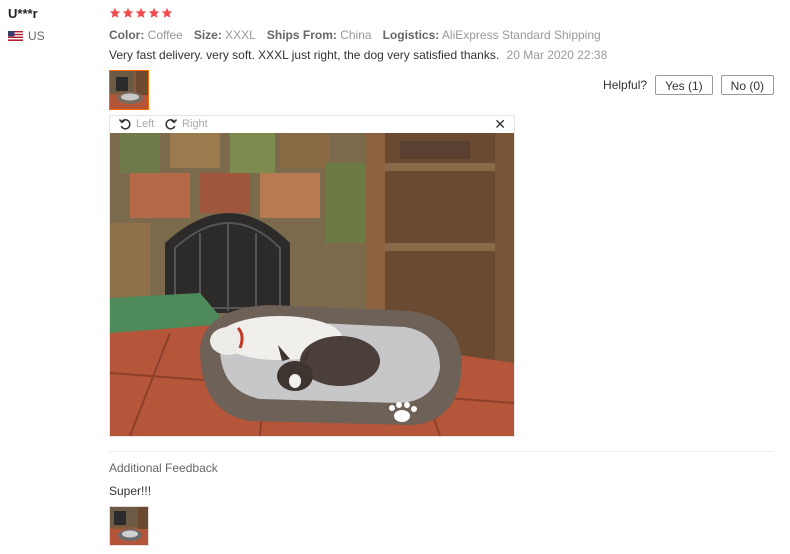  Describe the element at coordinates (224, 35) in the screenshot. I see `attr-size: Size: XXXL` at that location.